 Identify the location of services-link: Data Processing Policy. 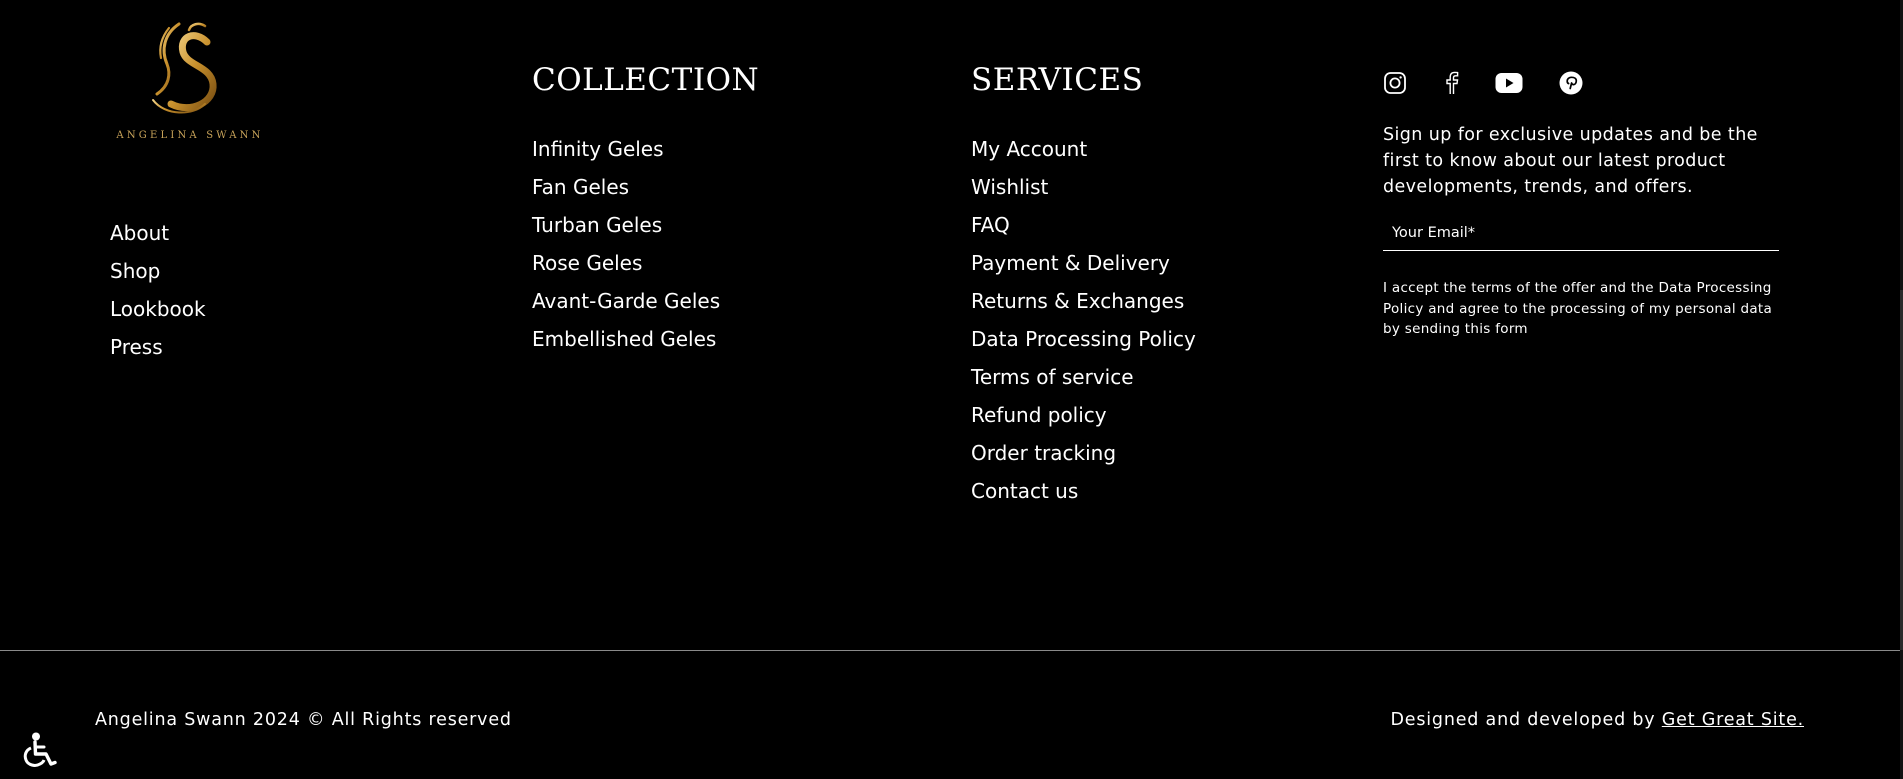
(1083, 339).